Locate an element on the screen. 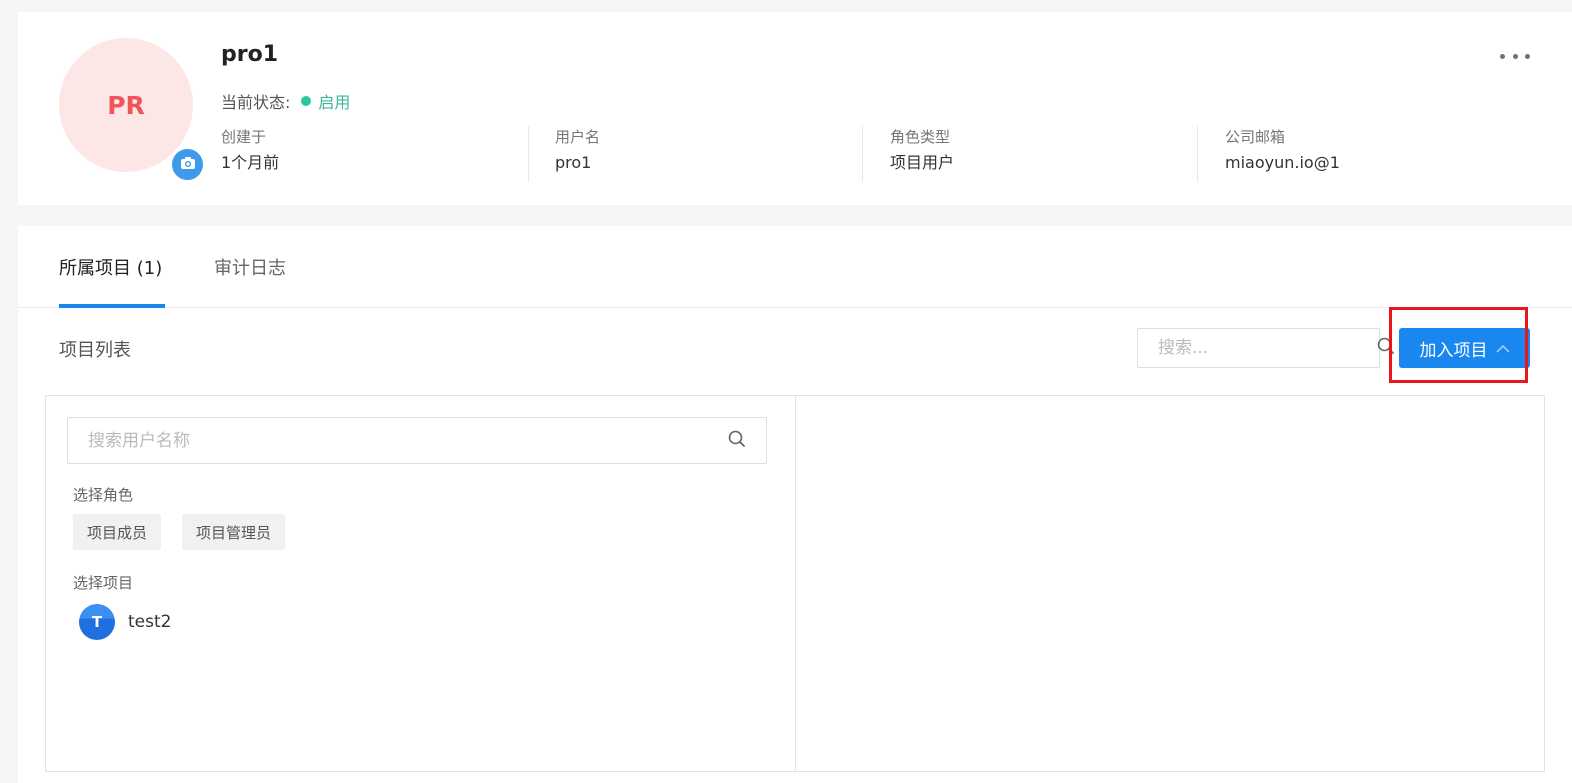 Image resolution: width=1572 pixels, height=783 pixels. tab-audit-log: 审计日志 is located at coordinates (250, 267).